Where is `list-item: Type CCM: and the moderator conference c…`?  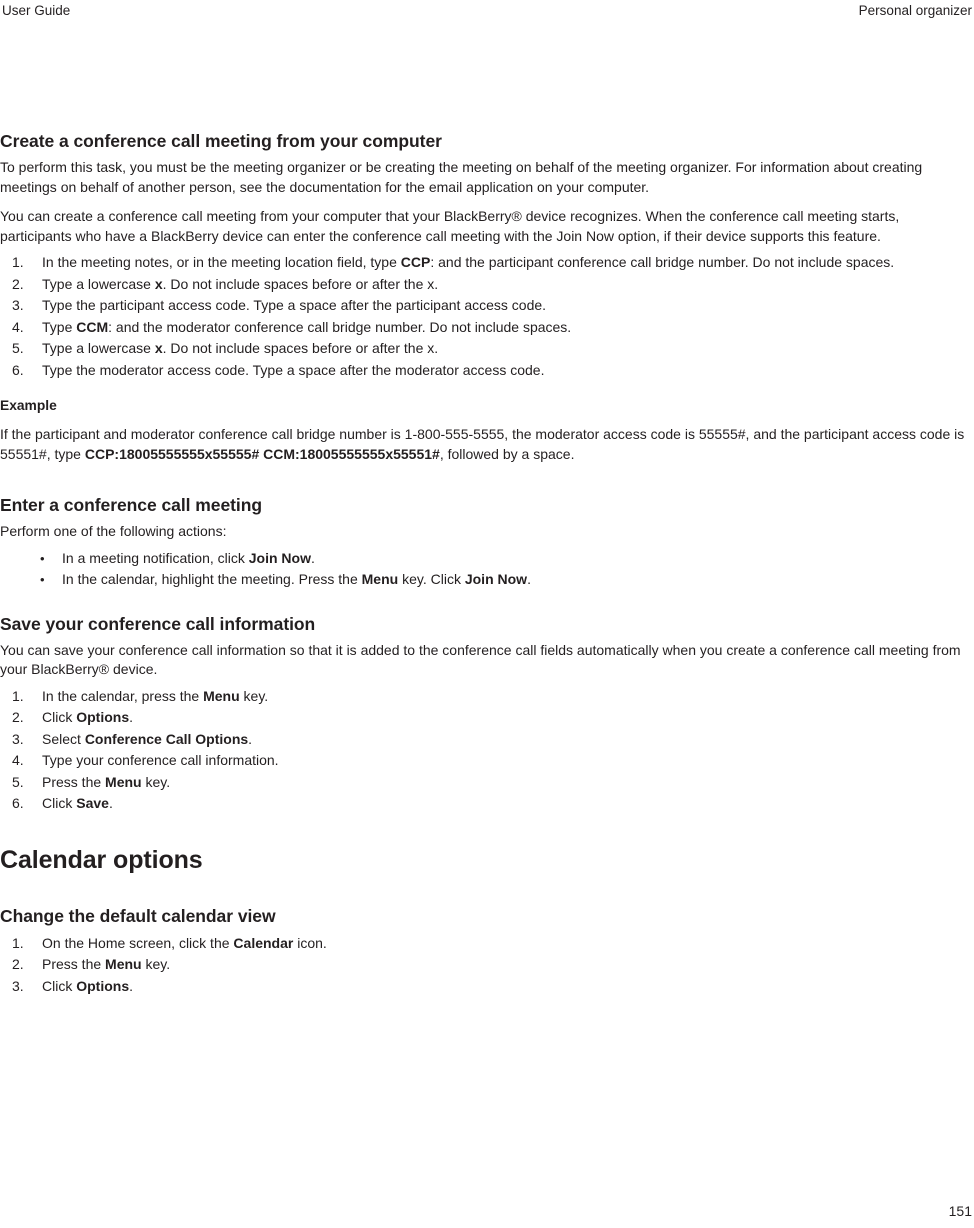
list-item: Type CCM: and the moderator conference c… is located at coordinates (487, 328).